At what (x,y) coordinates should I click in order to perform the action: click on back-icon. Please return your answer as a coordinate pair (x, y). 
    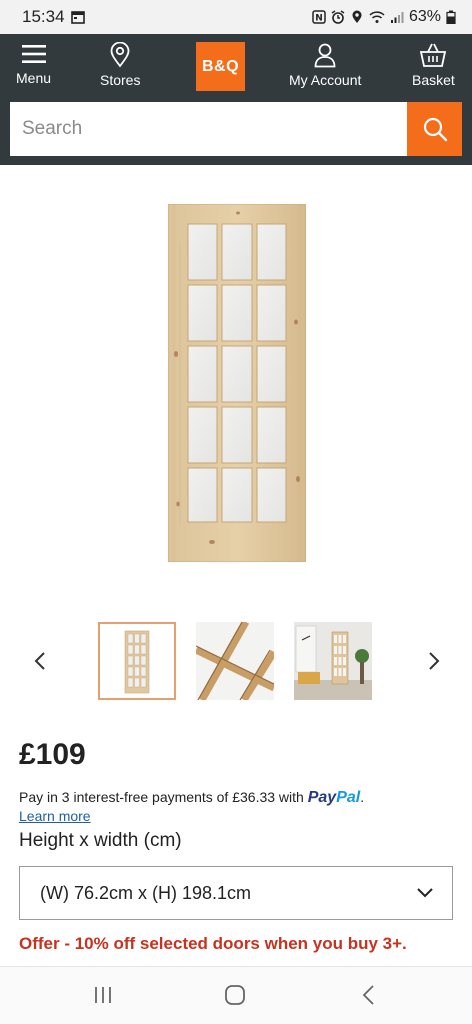
    Looking at the image, I should click on (369, 995).